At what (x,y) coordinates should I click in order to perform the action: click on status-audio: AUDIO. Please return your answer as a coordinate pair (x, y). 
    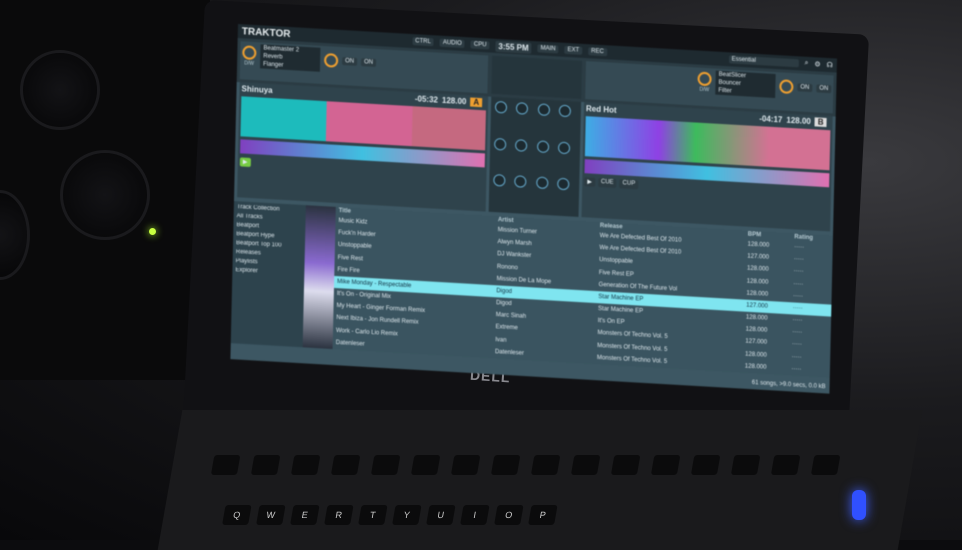
    Looking at the image, I should click on (452, 43).